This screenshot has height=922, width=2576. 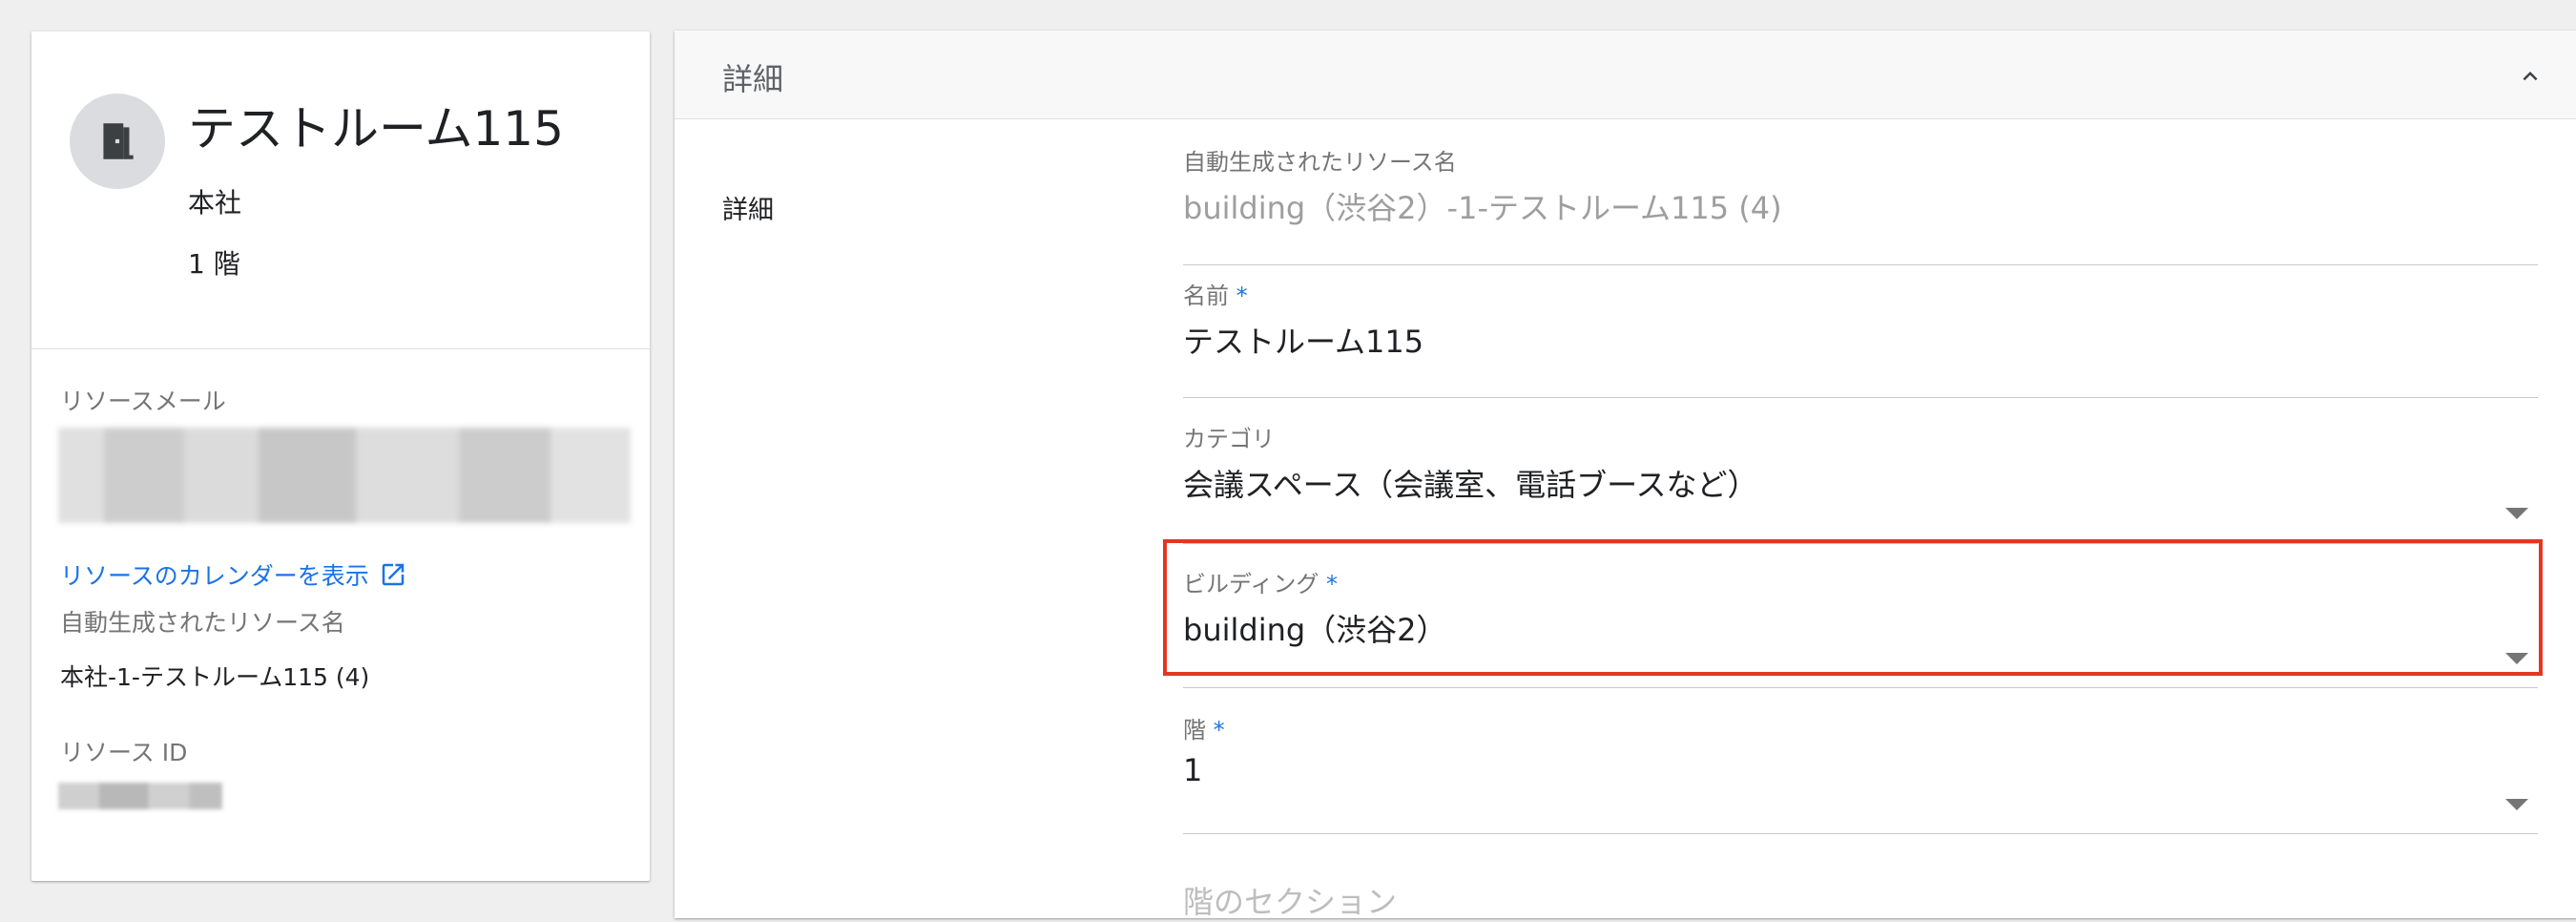 I want to click on category-select: カテゴリ 会議スペース（会議室、電話ブースなど）, so click(x=1860, y=482).